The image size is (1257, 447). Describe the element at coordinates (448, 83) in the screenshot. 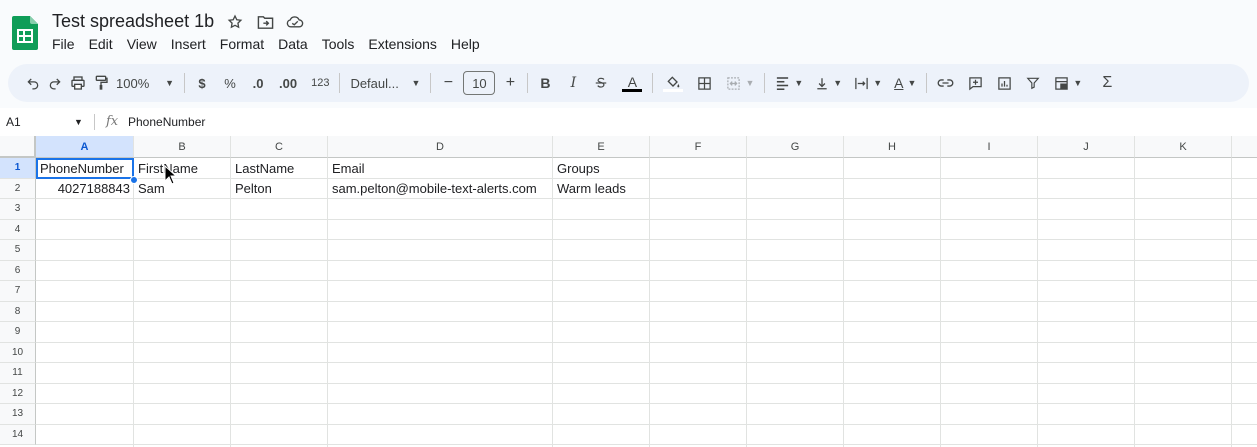

I see `decrease-font-size-button: −` at that location.